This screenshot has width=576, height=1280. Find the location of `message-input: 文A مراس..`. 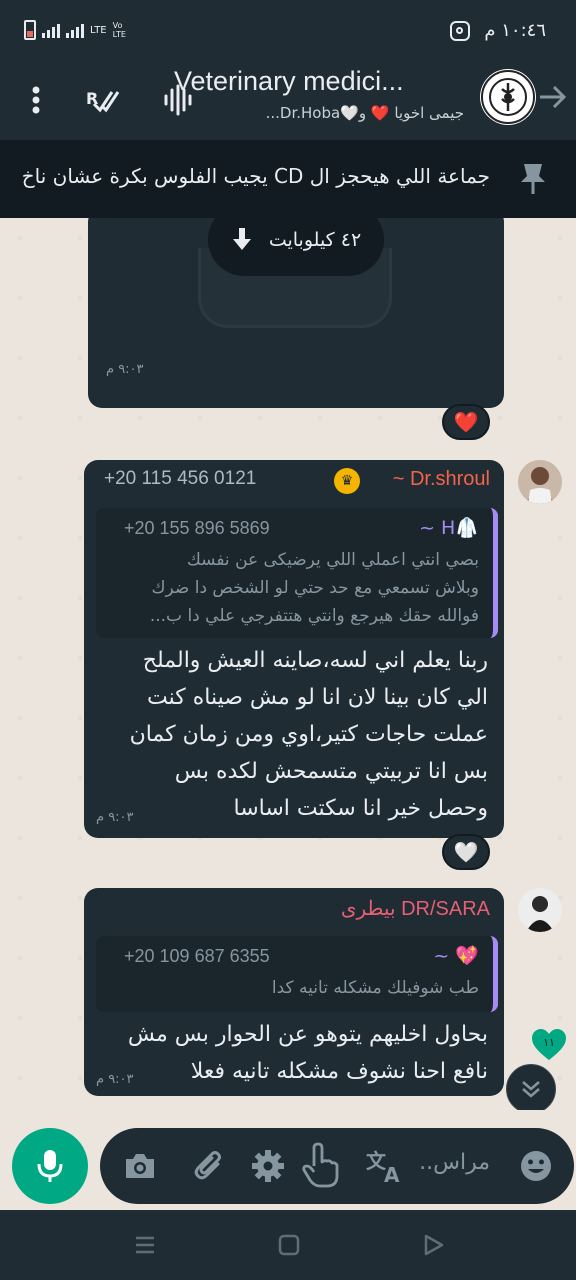

message-input: 文A مراس.. is located at coordinates (337, 1166).